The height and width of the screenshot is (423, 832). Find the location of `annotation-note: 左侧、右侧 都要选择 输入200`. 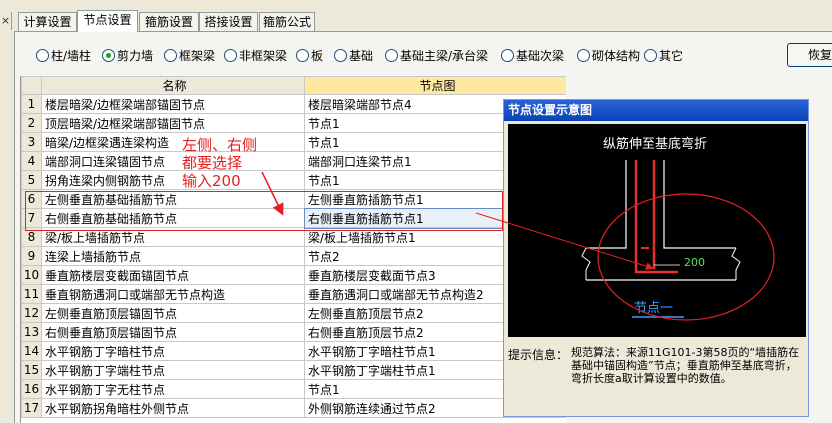

annotation-note: 左侧、右侧 都要选择 输入200 is located at coordinates (242, 163).